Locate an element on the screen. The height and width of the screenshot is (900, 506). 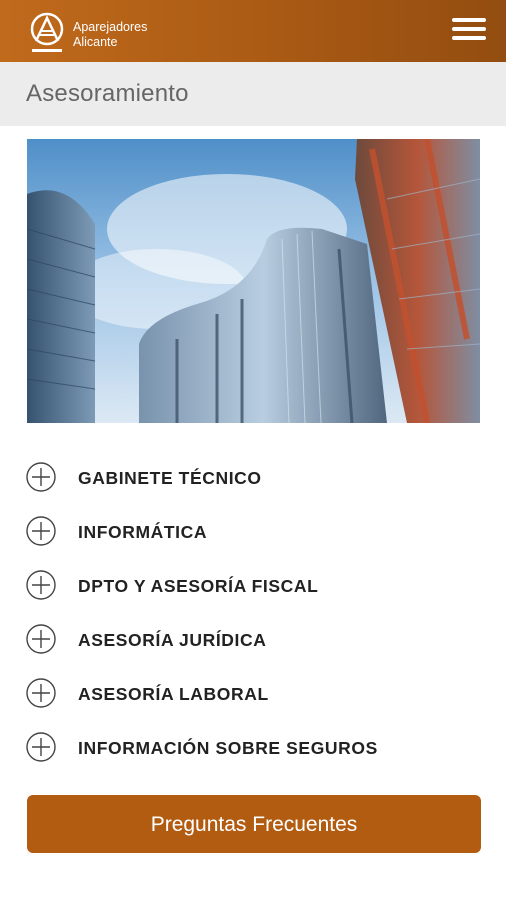
faq-button: Preguntas Frecuentes is located at coordinates (254, 824).